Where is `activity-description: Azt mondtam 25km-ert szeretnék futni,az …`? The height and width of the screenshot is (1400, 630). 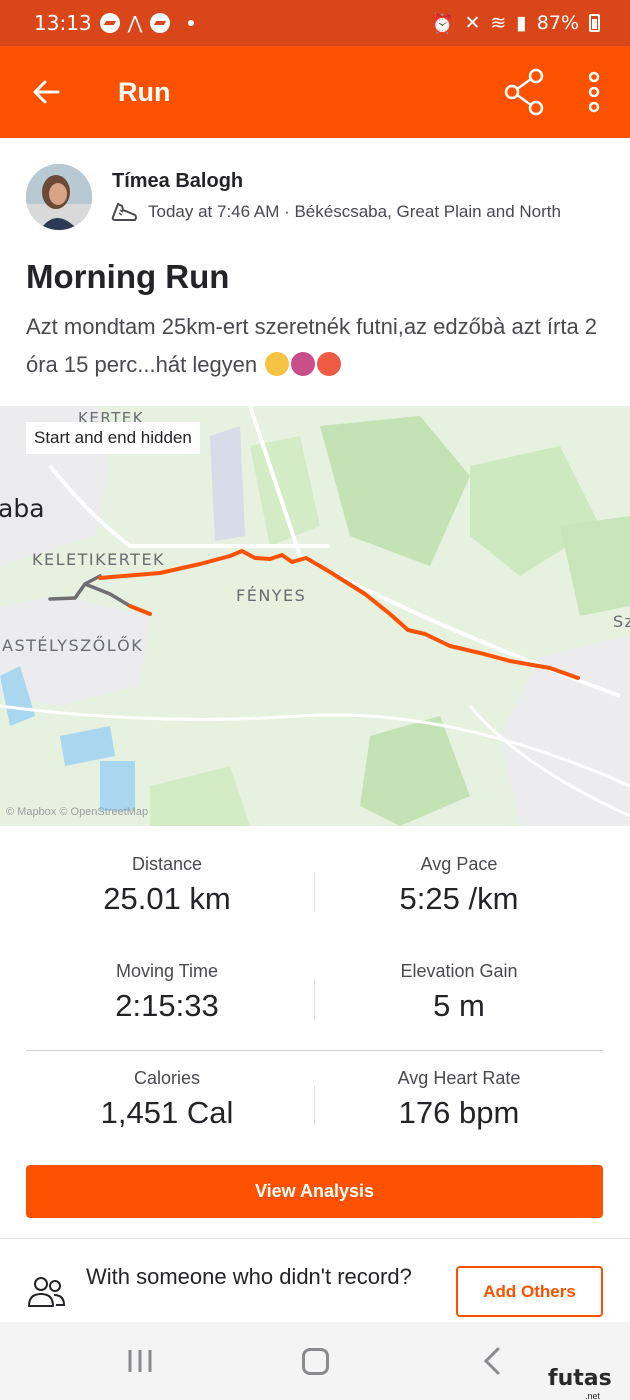
activity-description: Azt mondtam 25km-ert szeretnék futni,az … is located at coordinates (321, 346).